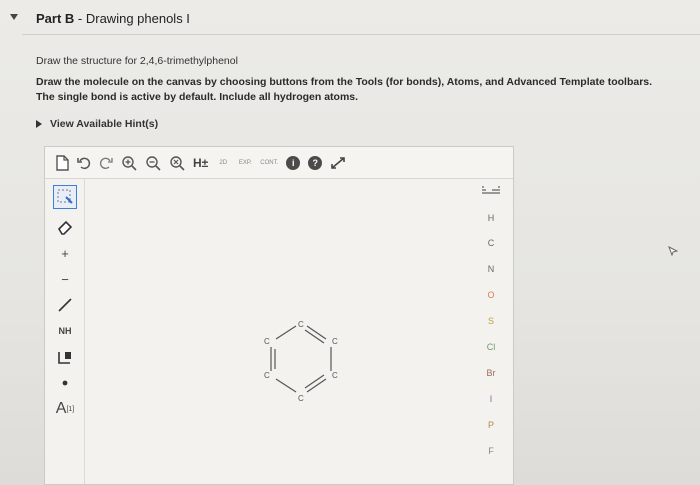 The image size is (700, 485). I want to click on info-icon: i, so click(293, 162).